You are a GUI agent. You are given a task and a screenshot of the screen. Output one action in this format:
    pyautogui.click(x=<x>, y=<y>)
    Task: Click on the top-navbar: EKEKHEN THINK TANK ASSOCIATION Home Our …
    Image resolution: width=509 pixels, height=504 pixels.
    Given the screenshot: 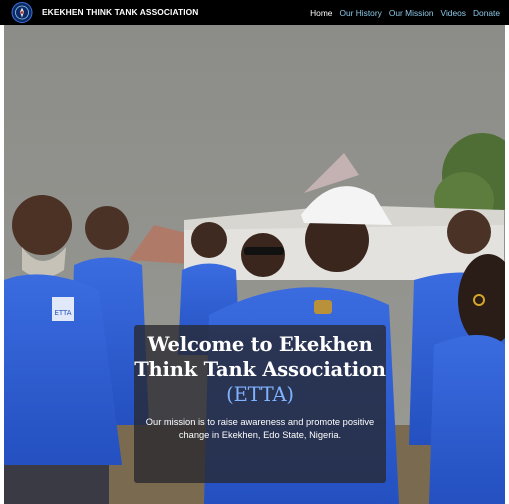 What is the action you would take?
    pyautogui.click(x=254, y=12)
    